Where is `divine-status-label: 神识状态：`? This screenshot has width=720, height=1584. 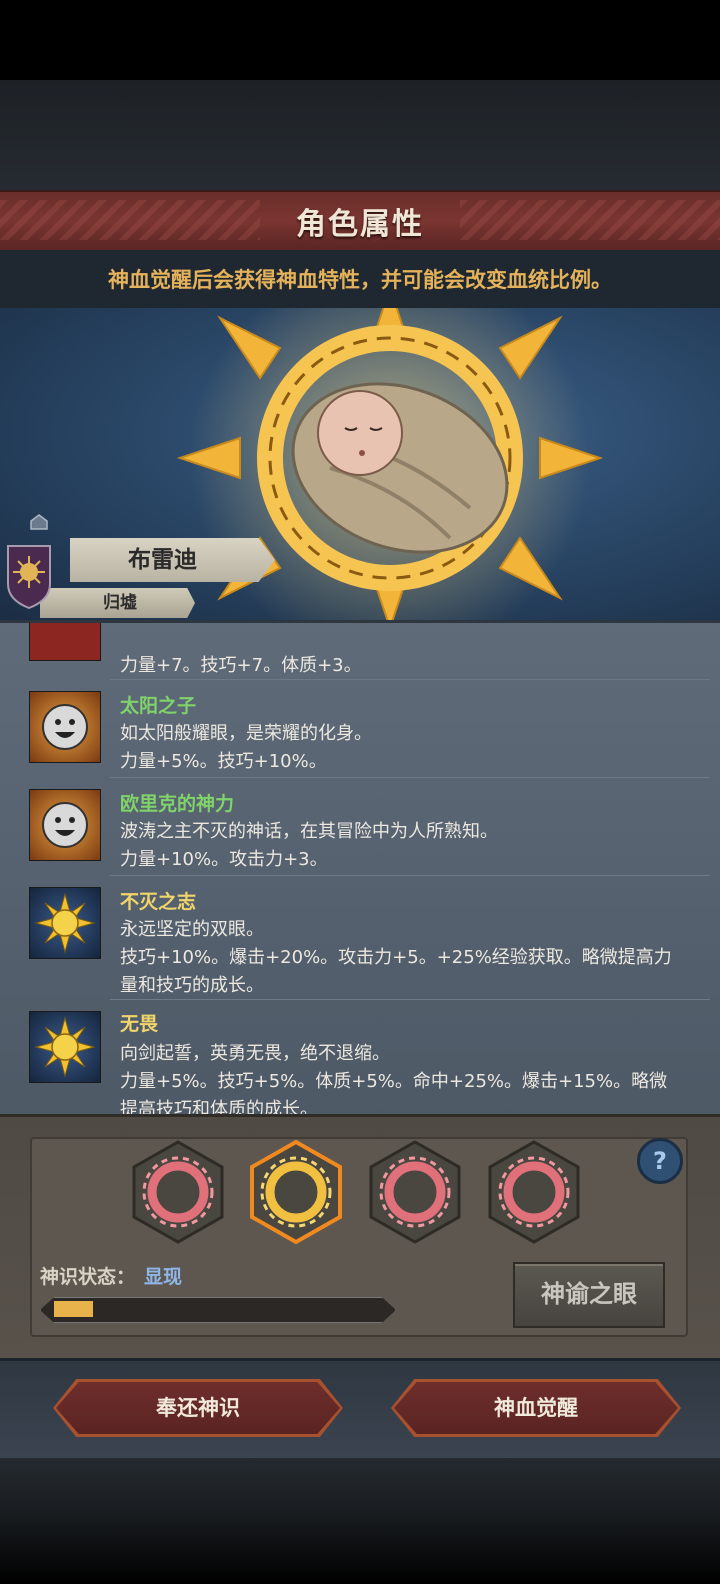 divine-status-label: 神识状态： is located at coordinates (88, 1277).